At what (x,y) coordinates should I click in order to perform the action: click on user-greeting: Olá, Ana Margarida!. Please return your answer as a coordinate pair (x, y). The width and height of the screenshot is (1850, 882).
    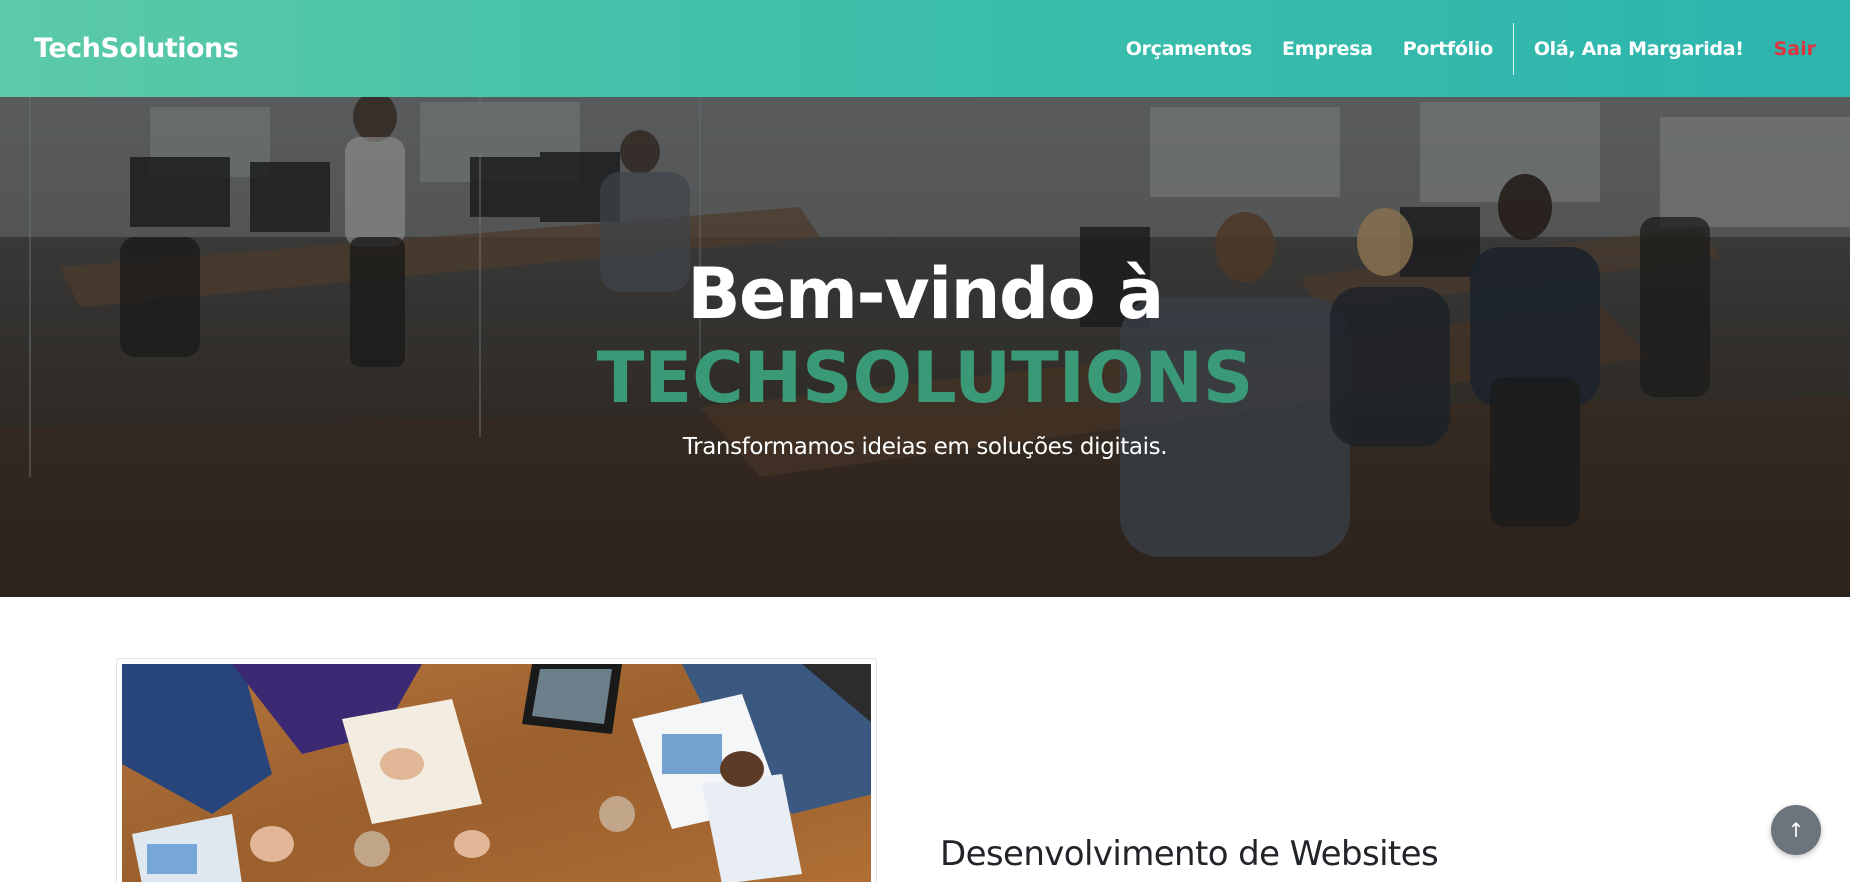
    Looking at the image, I should click on (1638, 48).